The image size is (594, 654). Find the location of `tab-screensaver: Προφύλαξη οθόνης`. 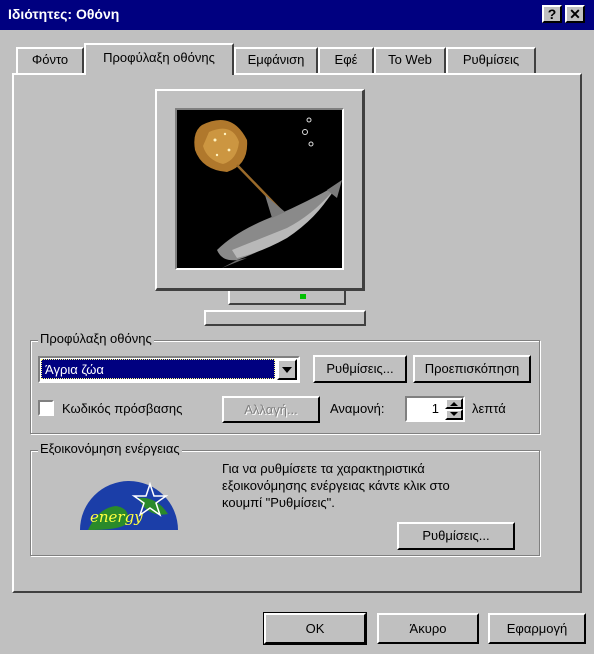

tab-screensaver: Προφύλαξη οθόνης is located at coordinates (159, 59).